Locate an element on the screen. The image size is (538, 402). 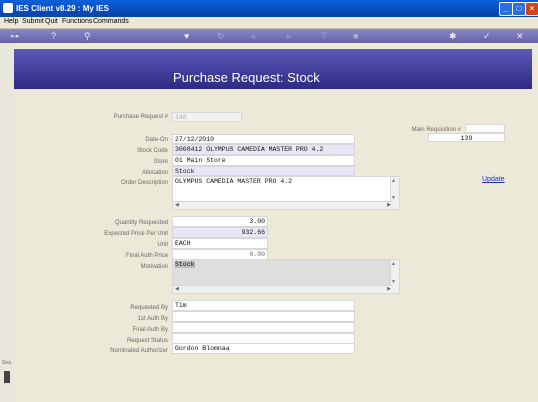
nominated-authorizer-field: Gordon Blomnaa is located at coordinates (263, 348).